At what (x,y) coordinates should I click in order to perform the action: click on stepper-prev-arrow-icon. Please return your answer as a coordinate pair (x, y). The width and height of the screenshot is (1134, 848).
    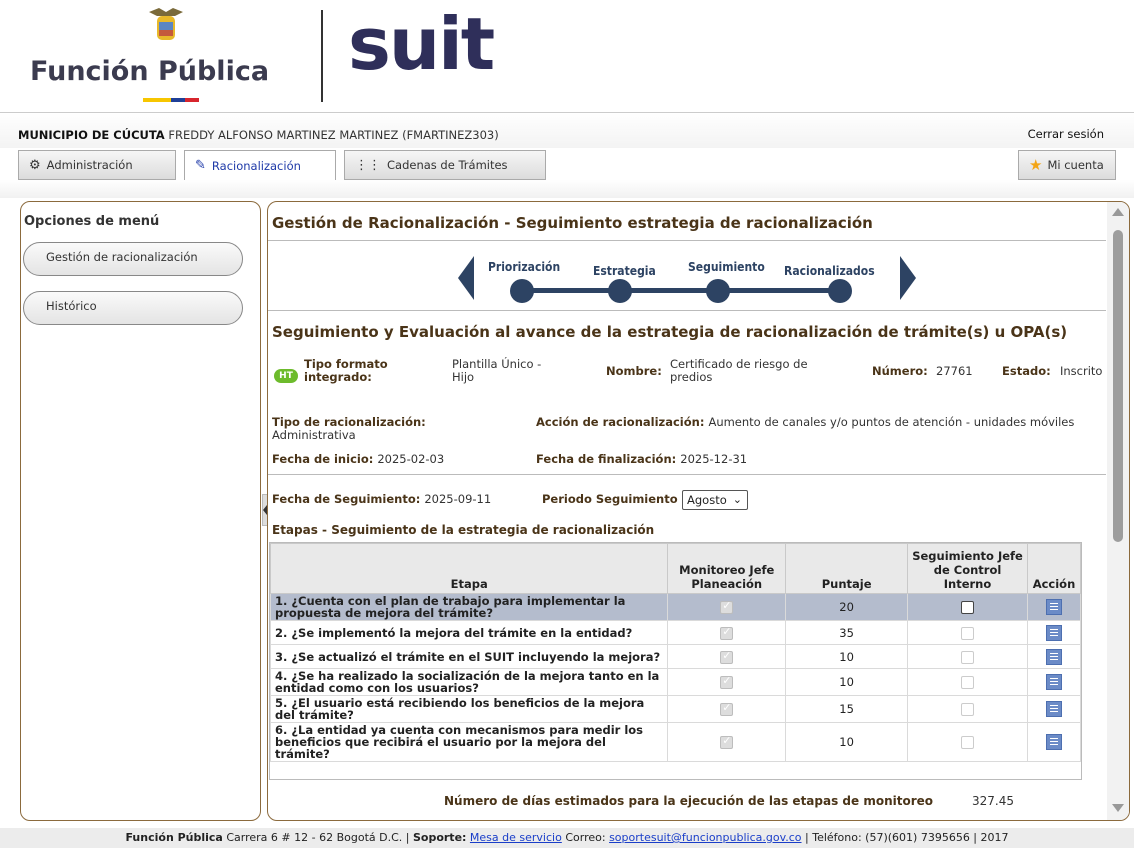
    Looking at the image, I should click on (466, 278).